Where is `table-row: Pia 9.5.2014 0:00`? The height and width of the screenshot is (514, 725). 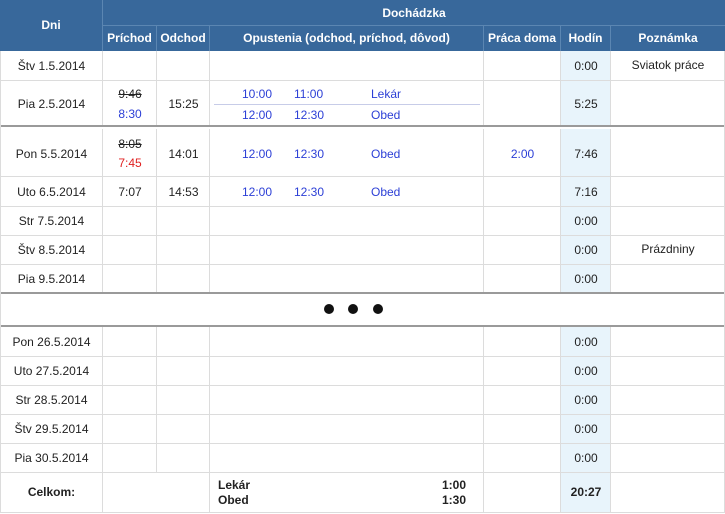
table-row: Pia 9.5.2014 0:00 is located at coordinates (362, 279).